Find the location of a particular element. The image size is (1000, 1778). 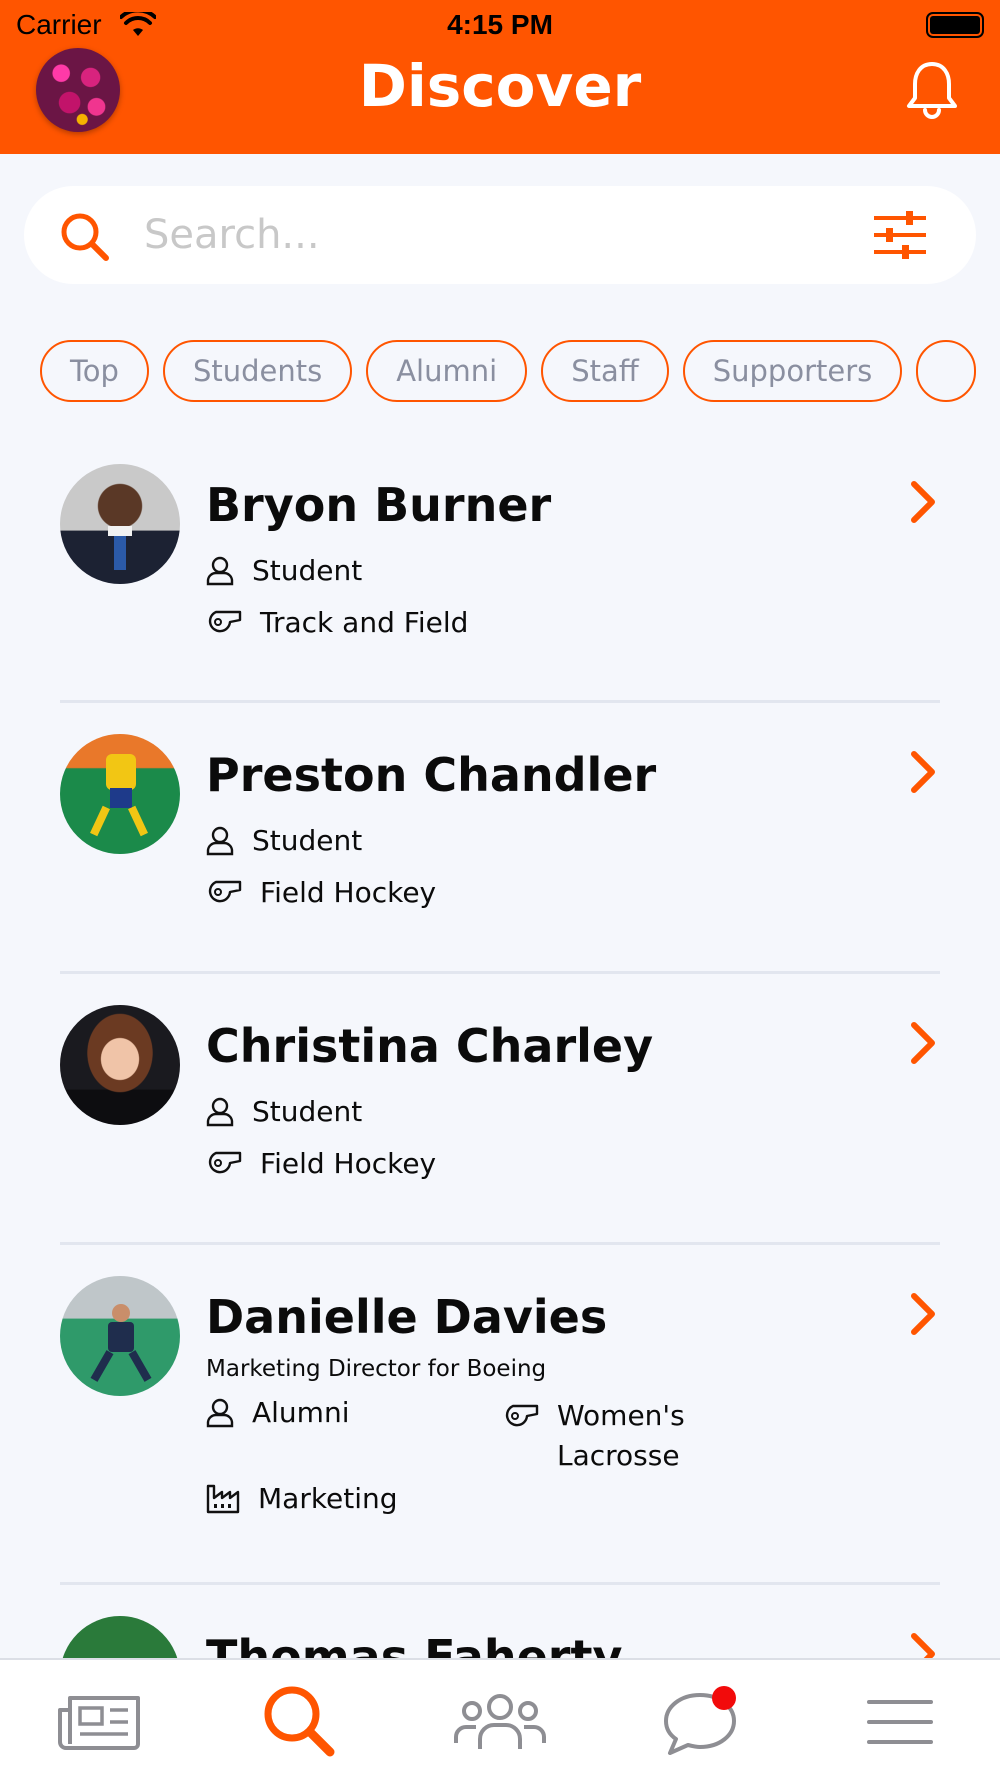

tab-discover is located at coordinates (300, 1722).